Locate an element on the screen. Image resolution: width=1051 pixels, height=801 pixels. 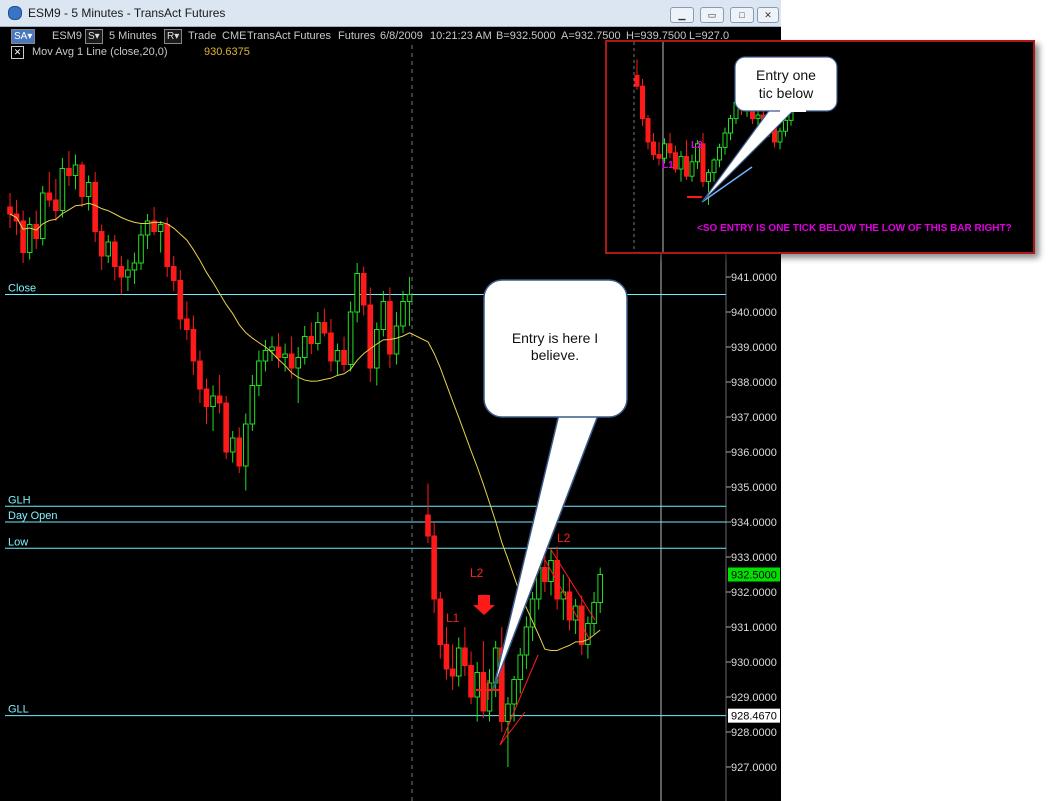
price-axis-label: 935.0000 is located at coordinates (754, 488).